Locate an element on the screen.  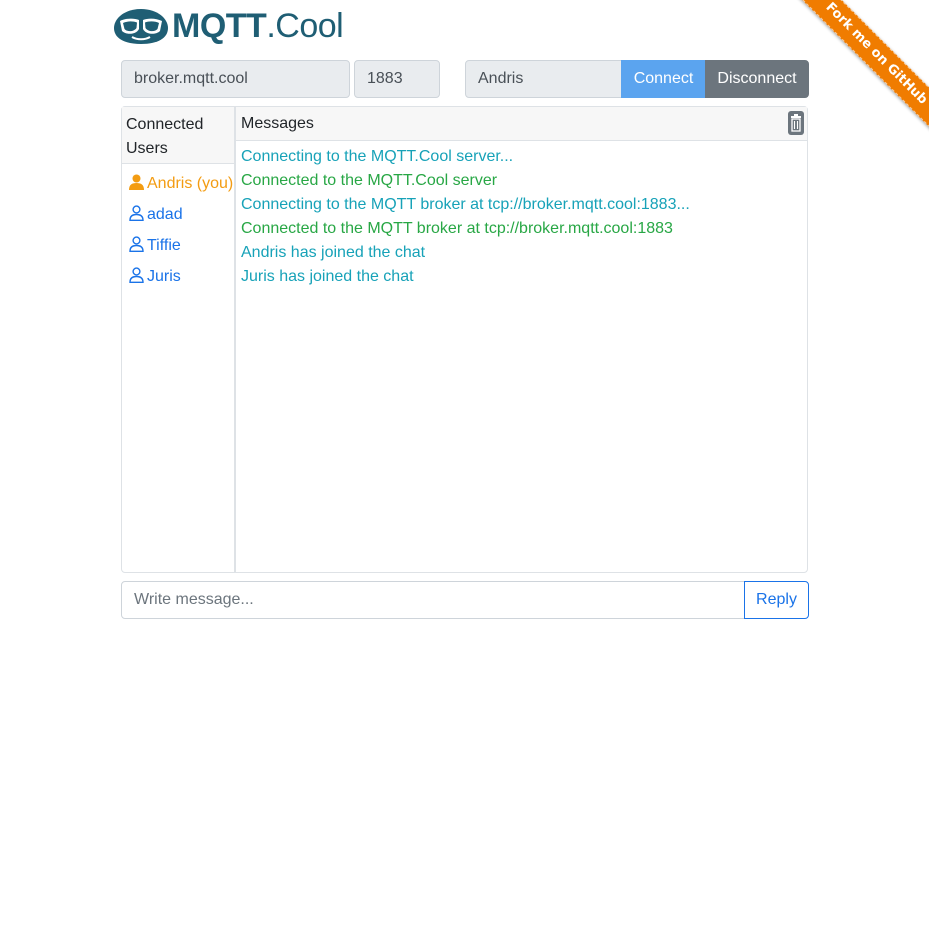
users-list: Andris (you) adad Tiffie Juris is located at coordinates (178, 226).